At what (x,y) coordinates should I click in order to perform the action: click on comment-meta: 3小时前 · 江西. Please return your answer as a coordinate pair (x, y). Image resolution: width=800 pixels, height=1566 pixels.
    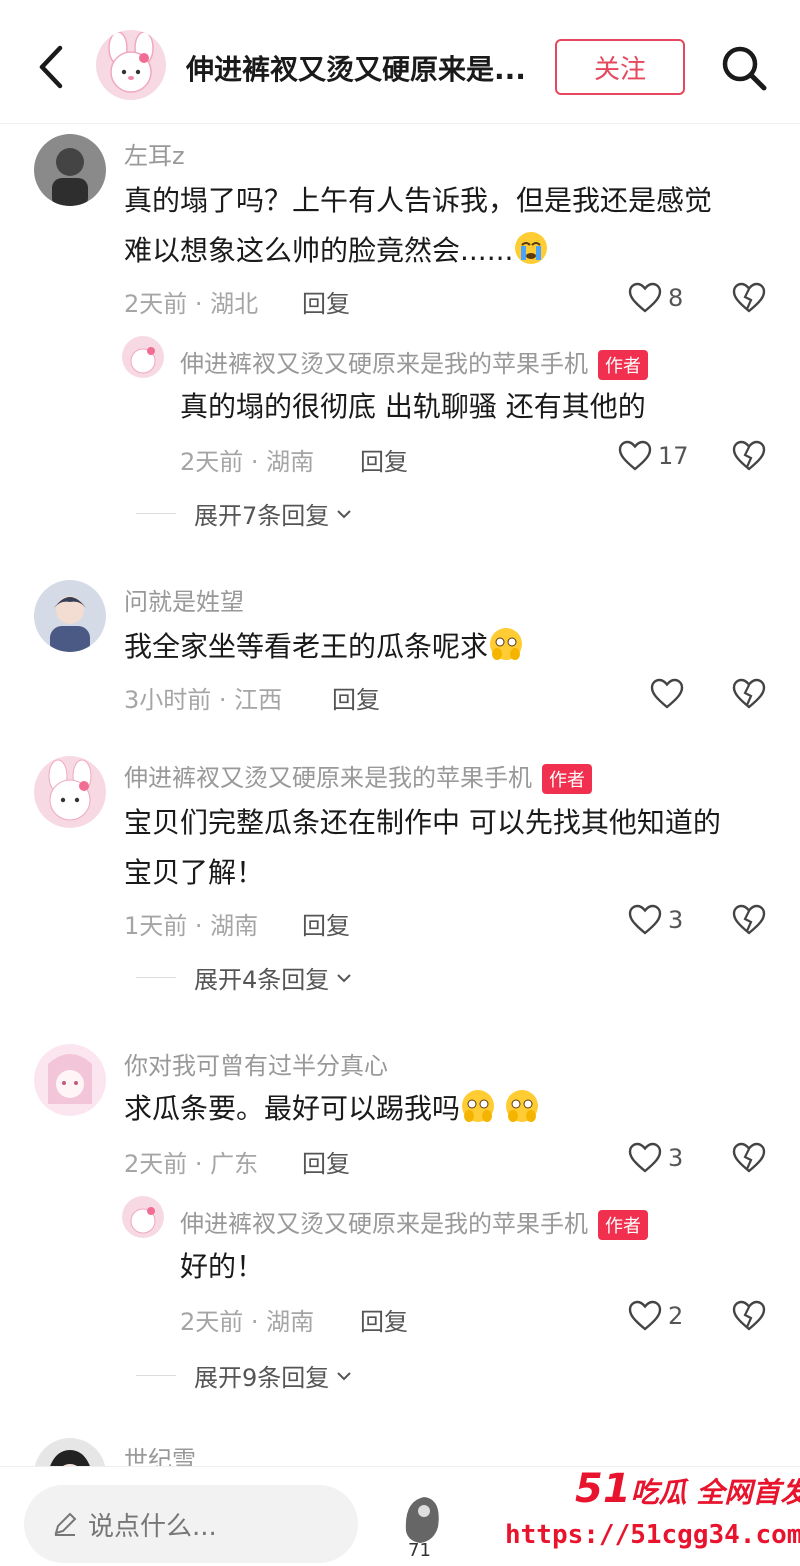
    Looking at the image, I should click on (203, 700).